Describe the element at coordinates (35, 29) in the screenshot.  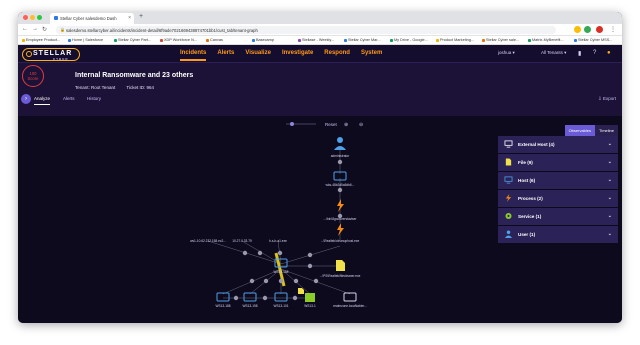
I see `forward-arrow-icon: →` at that location.